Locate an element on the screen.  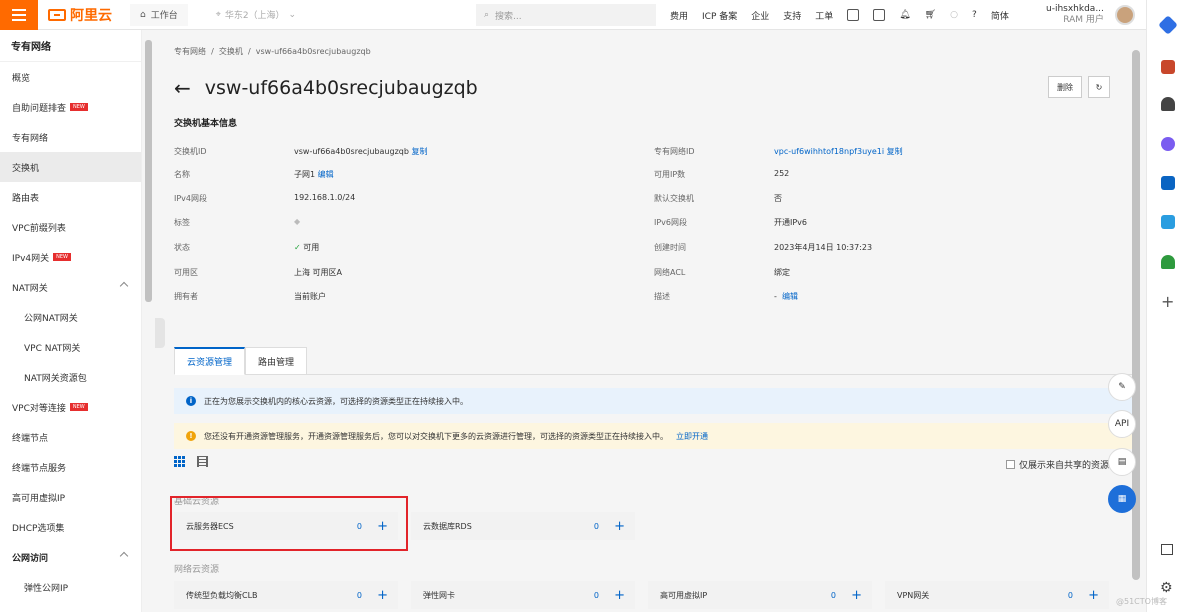
sidebar-item-public-nat: 公网NAT网关 is located at coordinates (70, 317).